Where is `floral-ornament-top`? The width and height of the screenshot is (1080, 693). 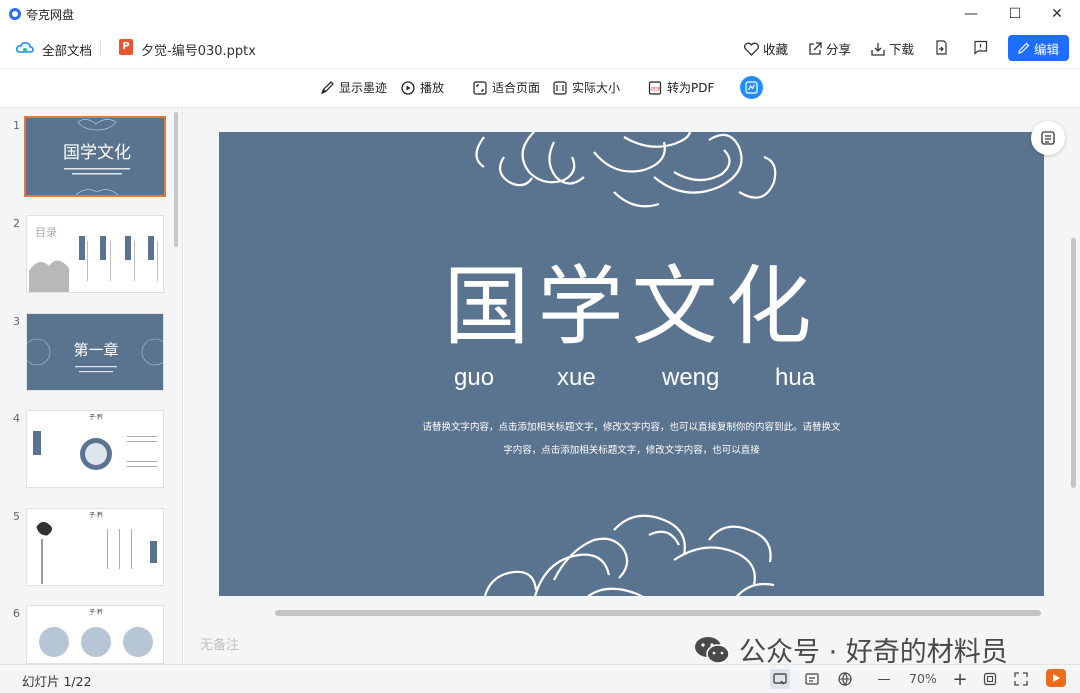 floral-ornament-top is located at coordinates (626, 170).